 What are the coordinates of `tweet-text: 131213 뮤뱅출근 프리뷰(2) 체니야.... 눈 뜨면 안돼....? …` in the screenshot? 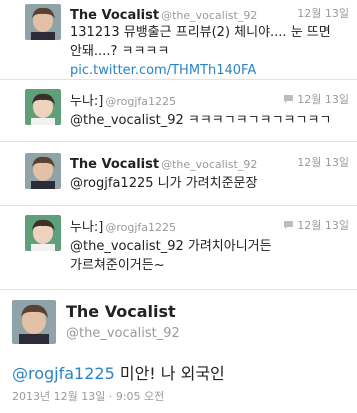 It's located at (200, 51).